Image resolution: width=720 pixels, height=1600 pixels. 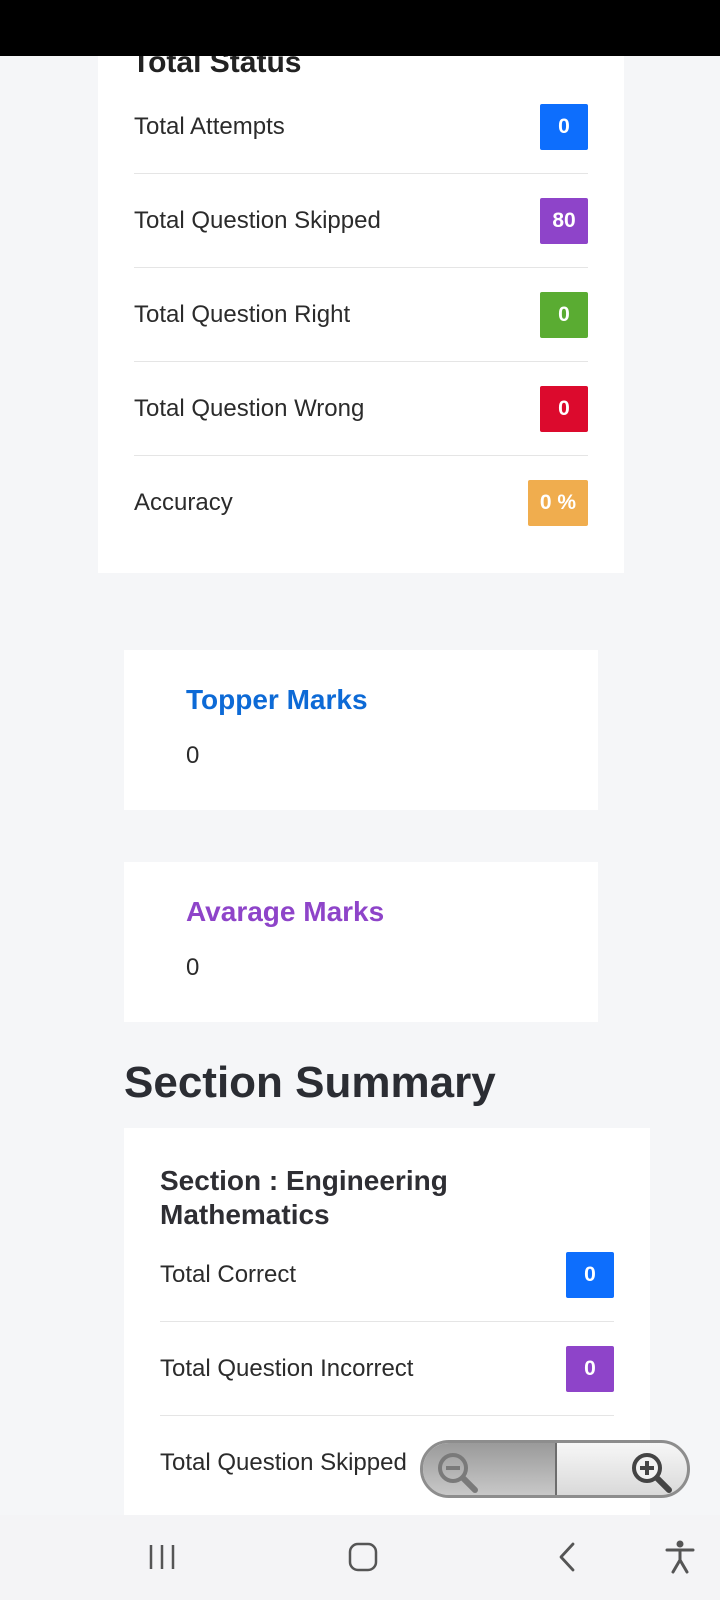 I want to click on row-total-question-incorrect: Total Question Incorrect 0, so click(x=387, y=1369).